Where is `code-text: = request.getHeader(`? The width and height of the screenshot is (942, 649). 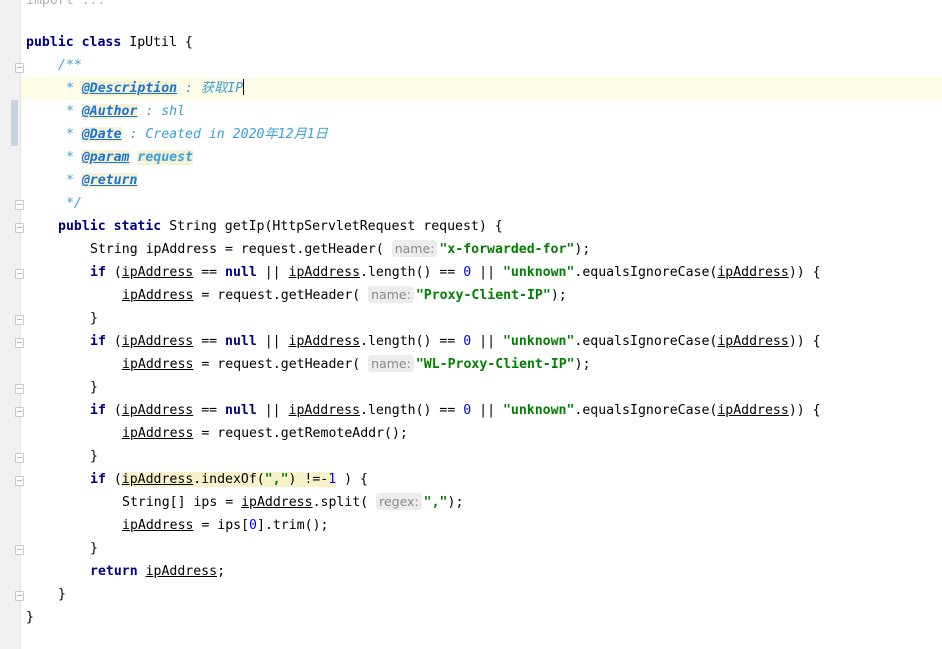
code-text: = request.getHeader( is located at coordinates (277, 295).